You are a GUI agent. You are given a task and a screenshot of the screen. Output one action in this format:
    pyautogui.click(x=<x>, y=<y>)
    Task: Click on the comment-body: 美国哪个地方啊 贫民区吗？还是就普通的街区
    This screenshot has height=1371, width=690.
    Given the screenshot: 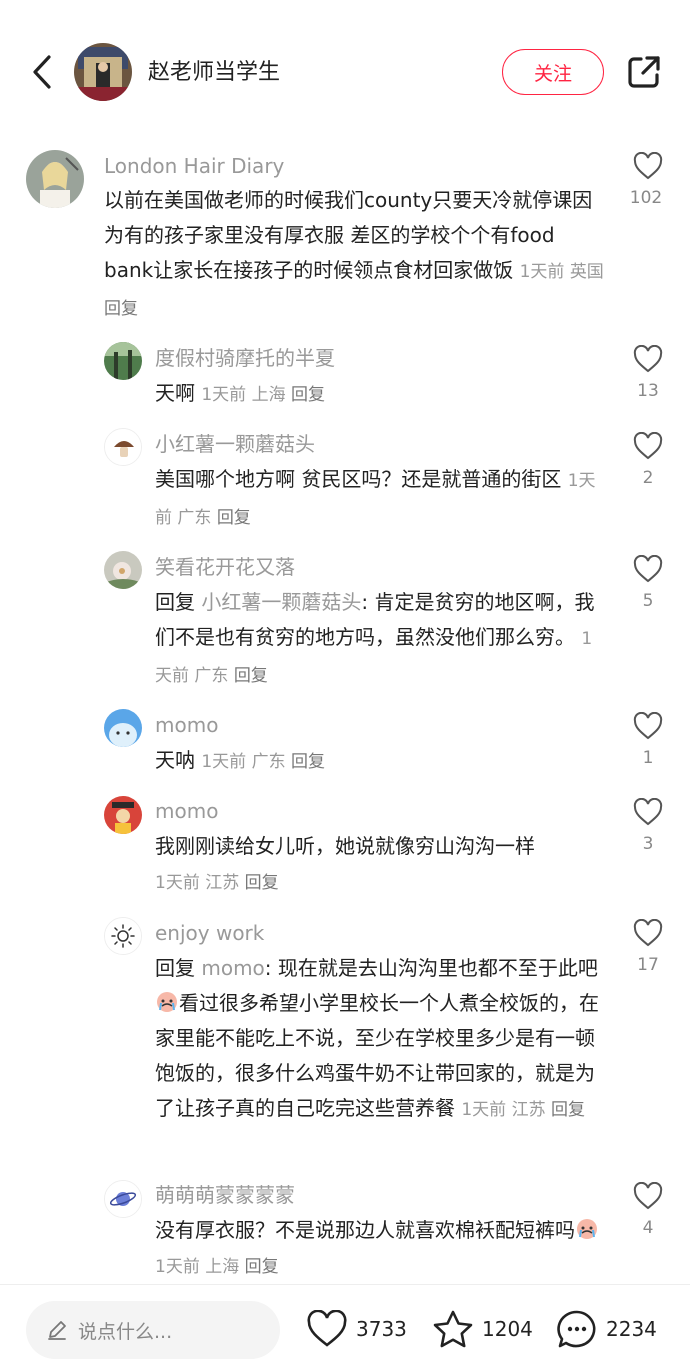 What is the action you would take?
    pyautogui.click(x=358, y=479)
    